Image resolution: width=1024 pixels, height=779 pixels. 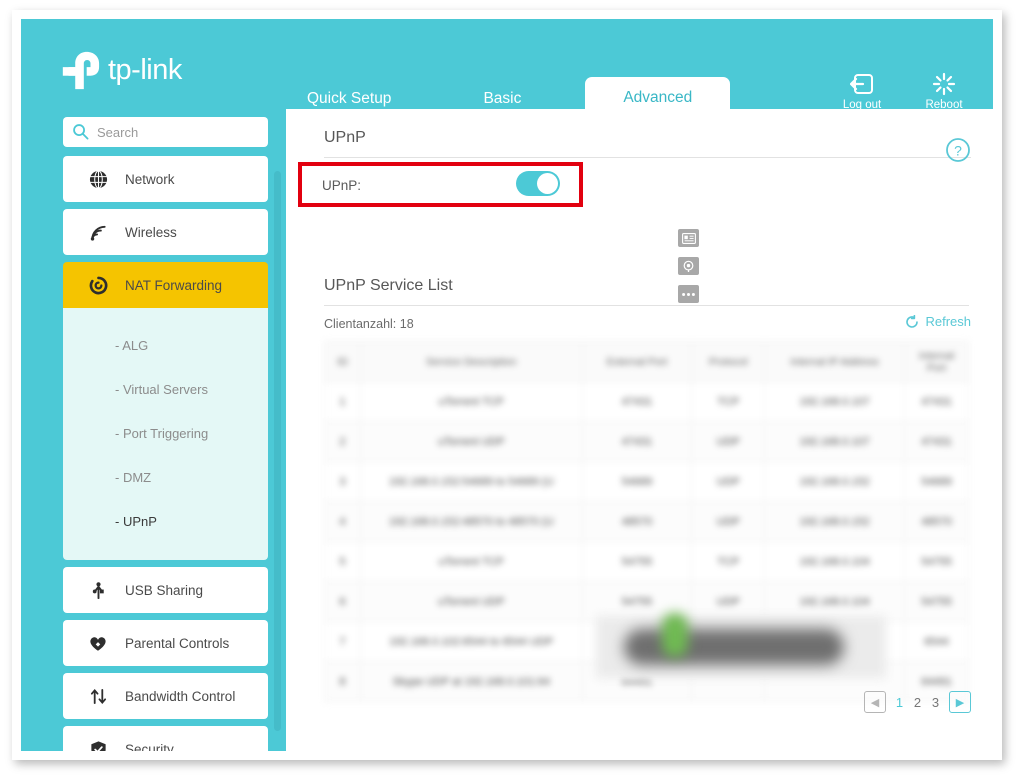 What do you see at coordinates (98, 285) in the screenshot?
I see `nat-icon` at bounding box center [98, 285].